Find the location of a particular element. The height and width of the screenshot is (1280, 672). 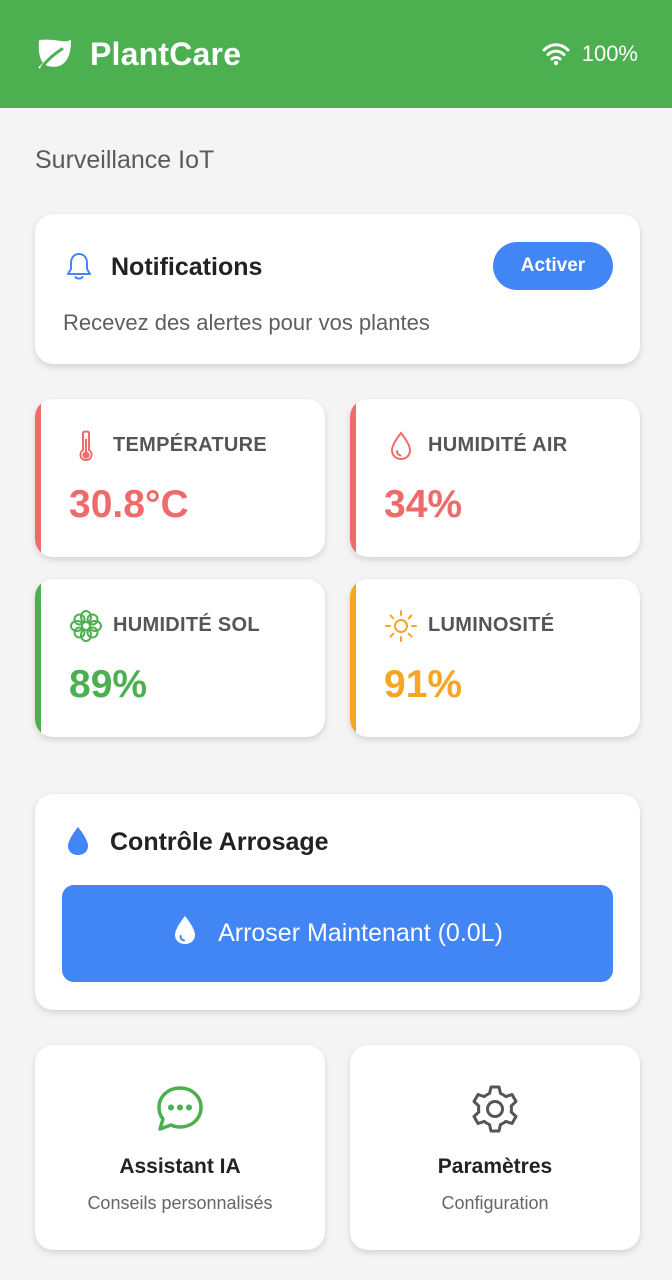

droplet-icon is located at coordinates (401, 446).